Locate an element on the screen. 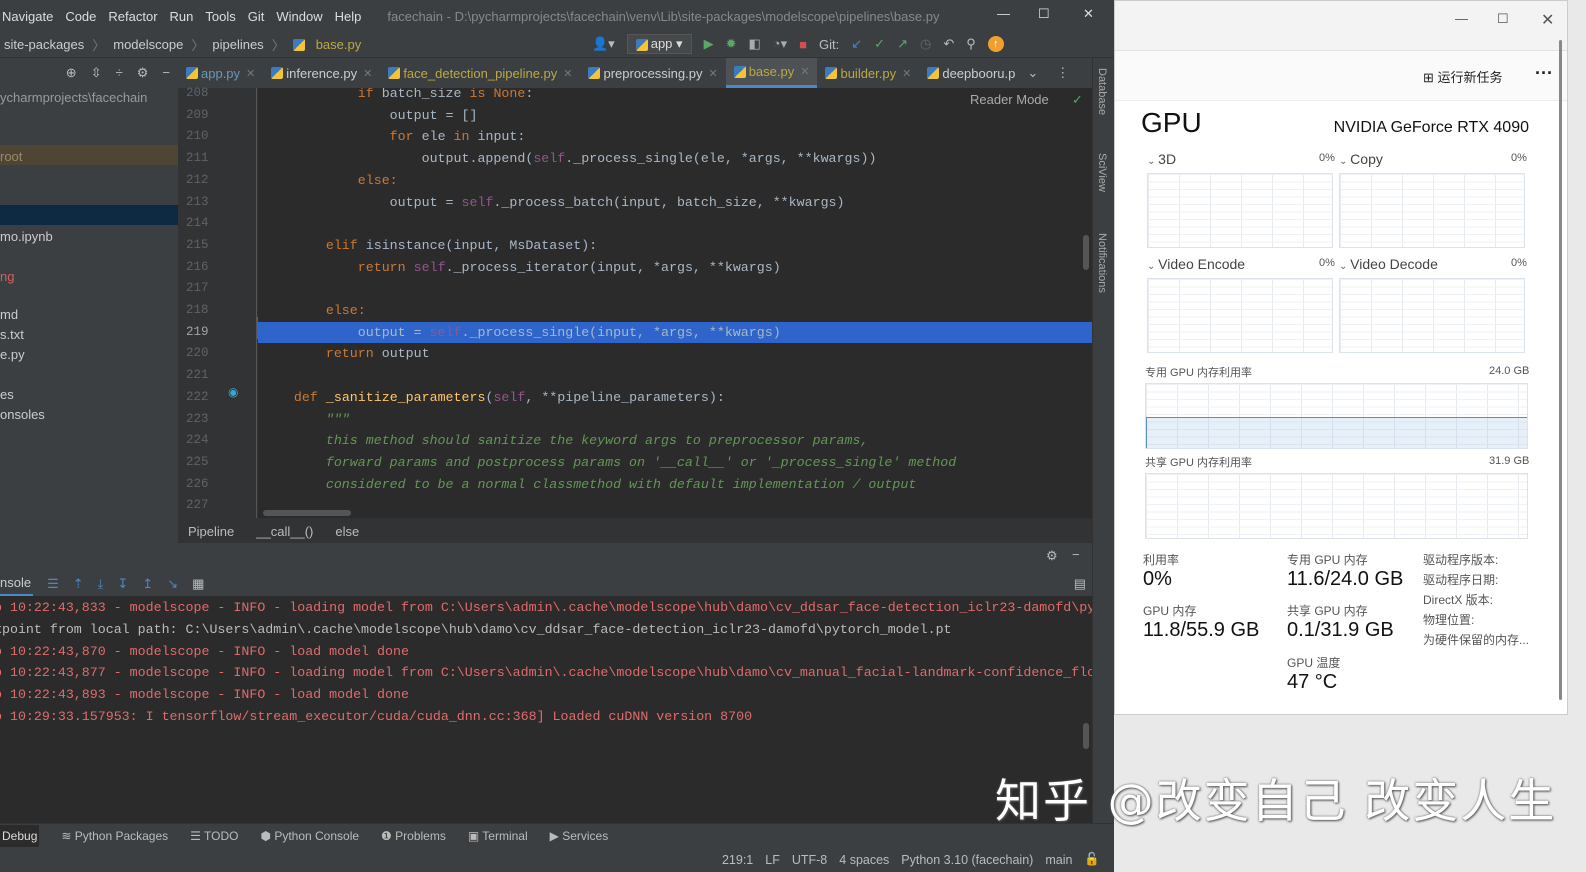  status-item: LF is located at coordinates (772, 860).